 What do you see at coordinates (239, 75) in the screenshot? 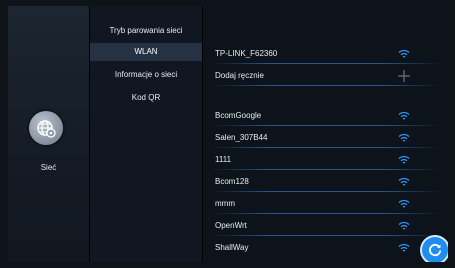
I see `add-manually-label: Dodaj ręcznie` at bounding box center [239, 75].